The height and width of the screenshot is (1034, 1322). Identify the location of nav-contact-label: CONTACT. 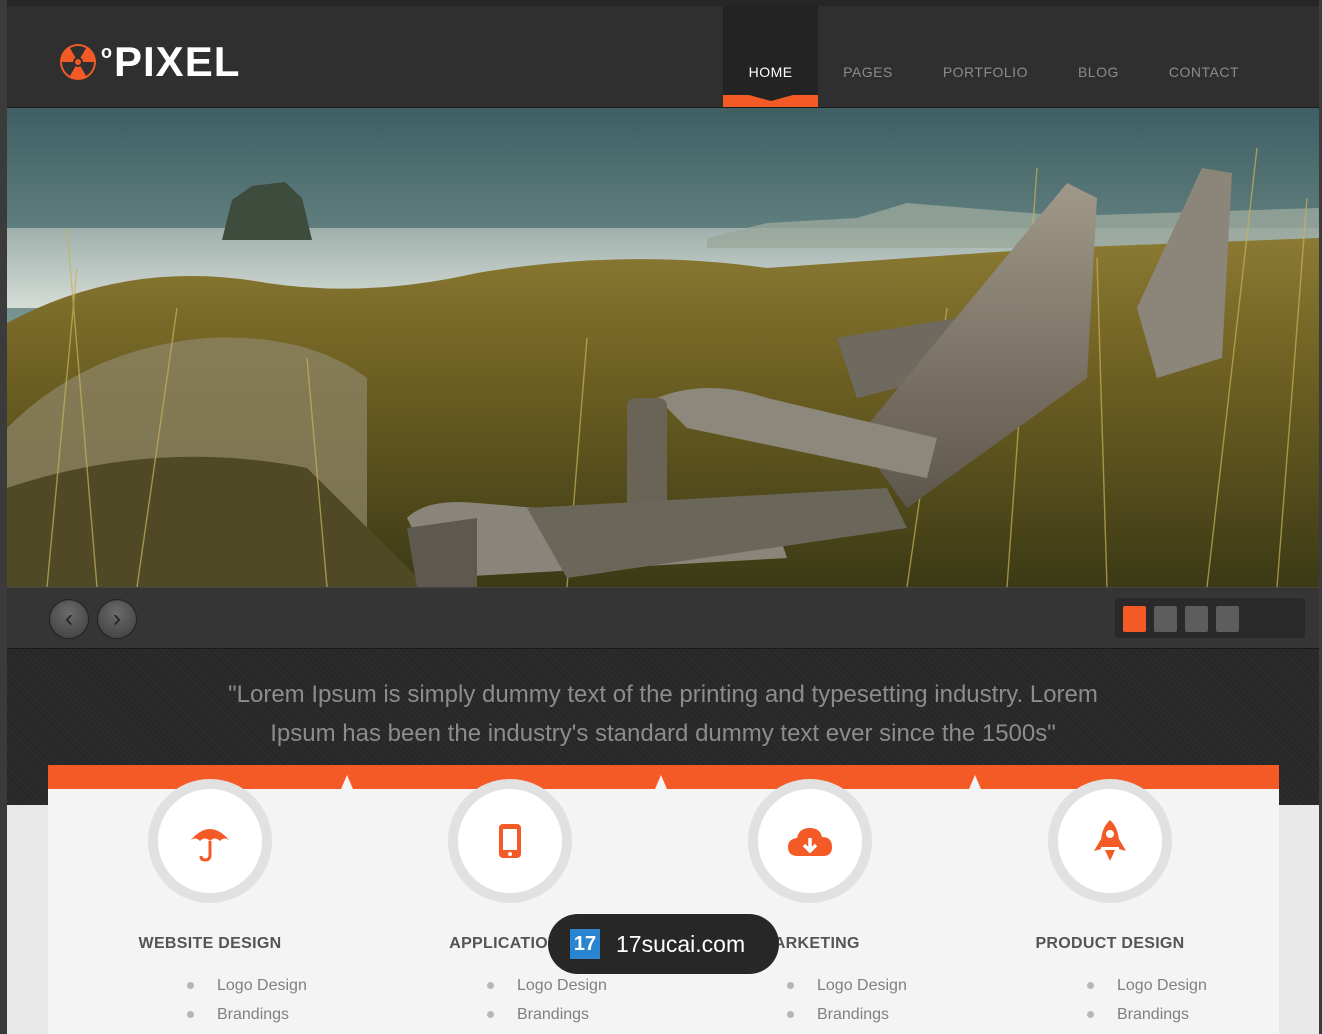
(1203, 72).